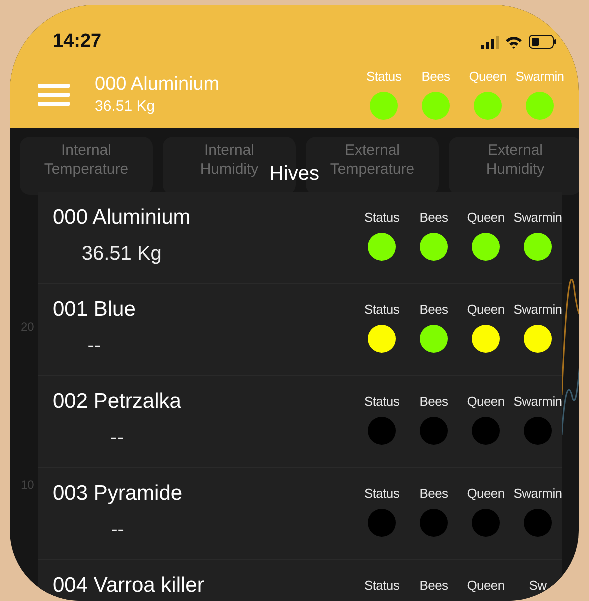 This screenshot has height=601, width=589. I want to click on battery-icon, so click(543, 42).